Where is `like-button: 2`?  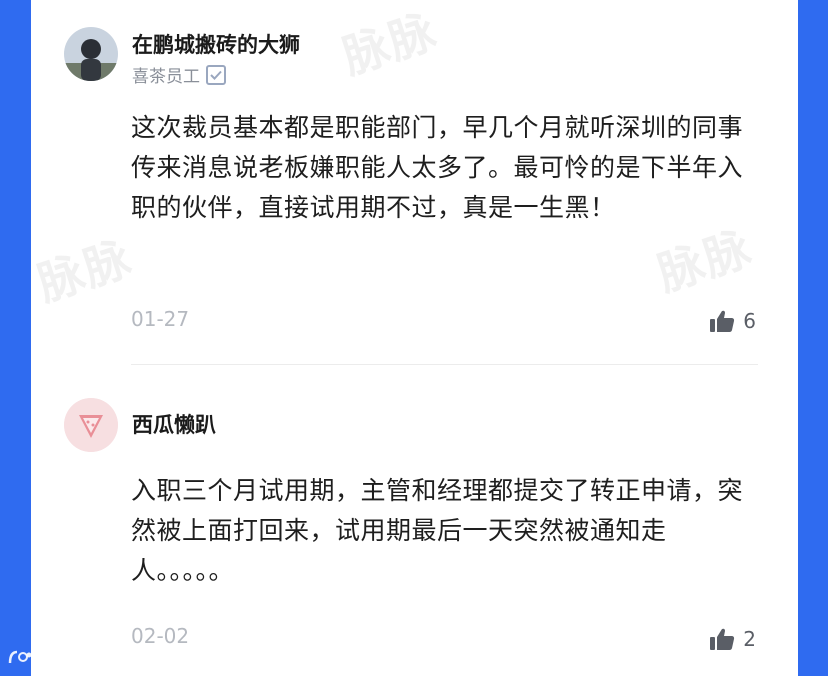
like-button: 2 is located at coordinates (732, 639).